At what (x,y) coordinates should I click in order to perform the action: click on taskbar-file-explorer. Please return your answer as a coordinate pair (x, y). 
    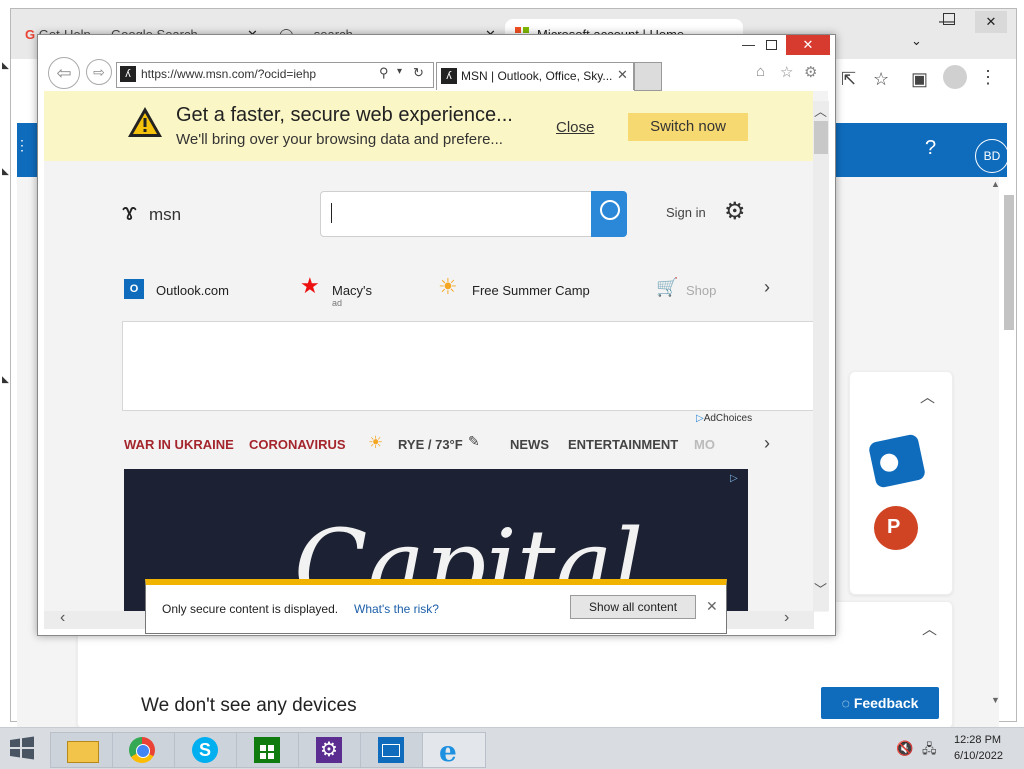
    Looking at the image, I should click on (82, 750).